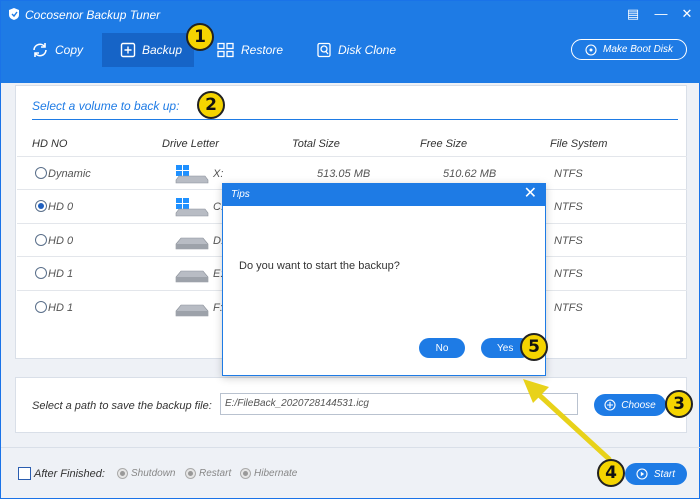 This screenshot has width=700, height=499. Describe the element at coordinates (530, 194) in the screenshot. I see `dialog-close-button: ✕` at that location.